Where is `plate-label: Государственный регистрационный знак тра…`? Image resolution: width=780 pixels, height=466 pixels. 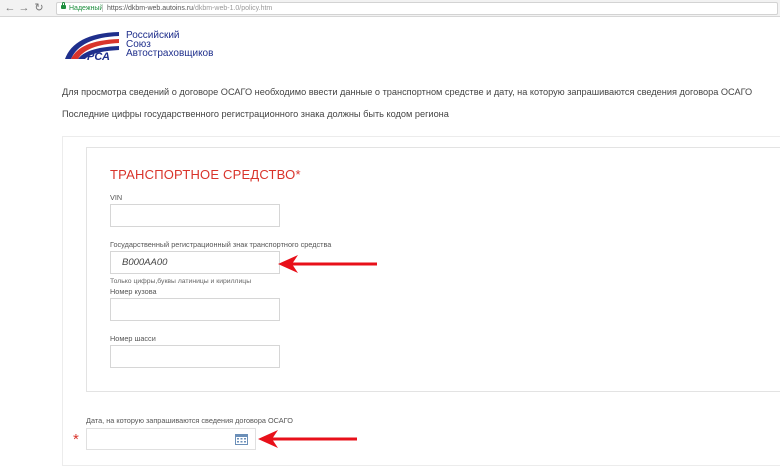 plate-label: Государственный регистрационный знак тра… is located at coordinates (221, 244).